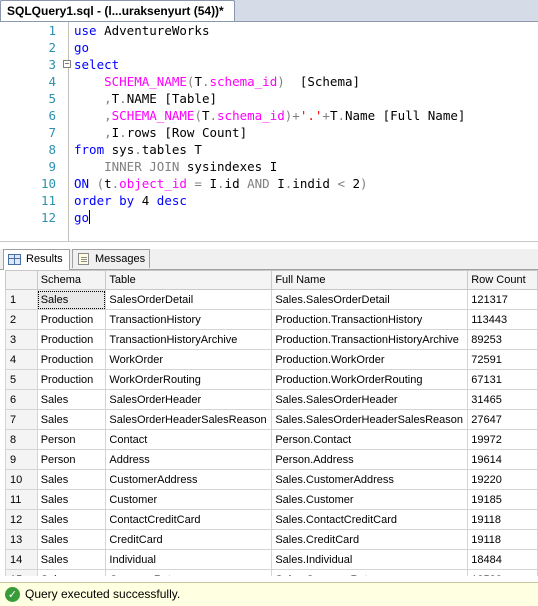 The width and height of the screenshot is (538, 606). Describe the element at coordinates (189, 319) in the screenshot. I see `cell-table: TransactionHistory` at that location.